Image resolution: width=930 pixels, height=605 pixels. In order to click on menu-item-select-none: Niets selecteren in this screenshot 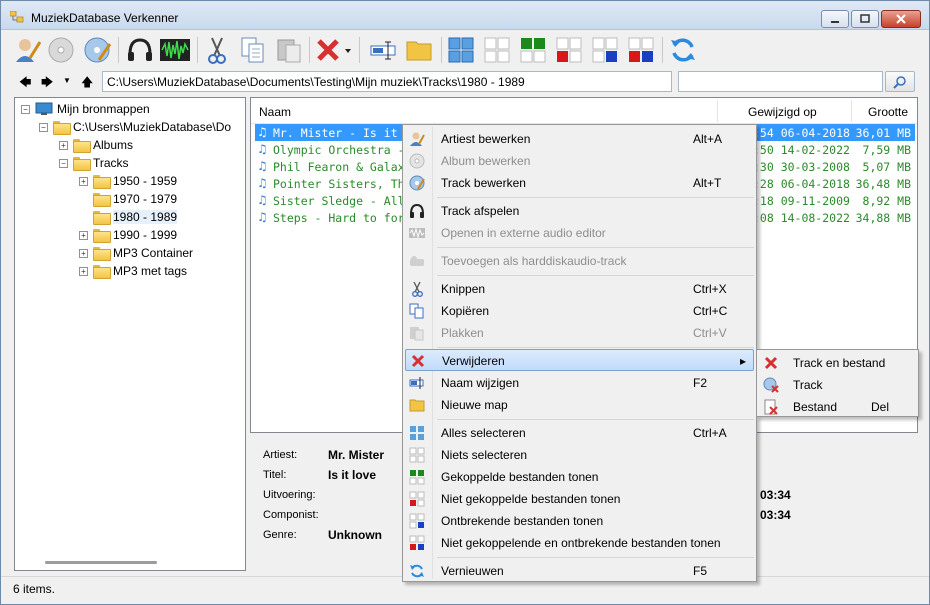, I will do `click(579, 455)`.